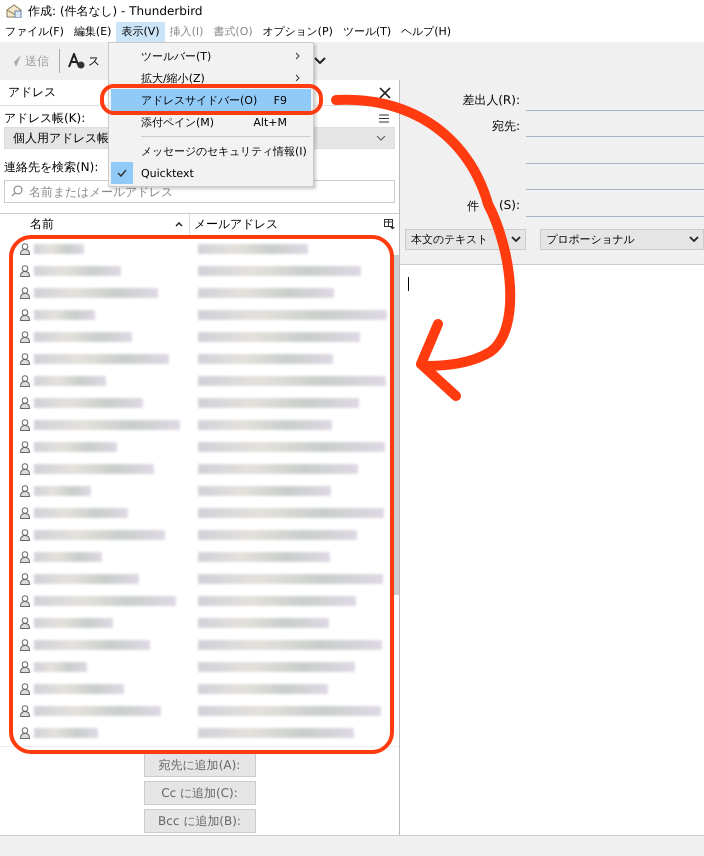 The height and width of the screenshot is (856, 704). What do you see at coordinates (211, 78) in the screenshot?
I see `menu-item: 拡大/縮小(Z)` at bounding box center [211, 78].